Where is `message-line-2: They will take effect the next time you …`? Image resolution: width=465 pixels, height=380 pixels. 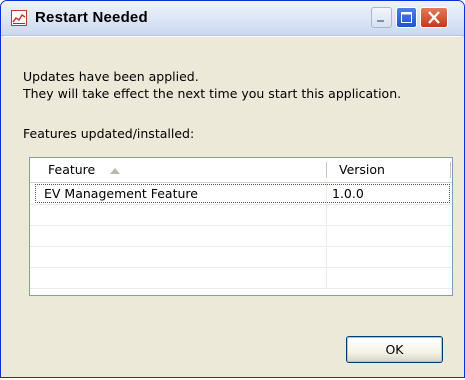
message-line-2: They will take effect the next time you … is located at coordinates (212, 93).